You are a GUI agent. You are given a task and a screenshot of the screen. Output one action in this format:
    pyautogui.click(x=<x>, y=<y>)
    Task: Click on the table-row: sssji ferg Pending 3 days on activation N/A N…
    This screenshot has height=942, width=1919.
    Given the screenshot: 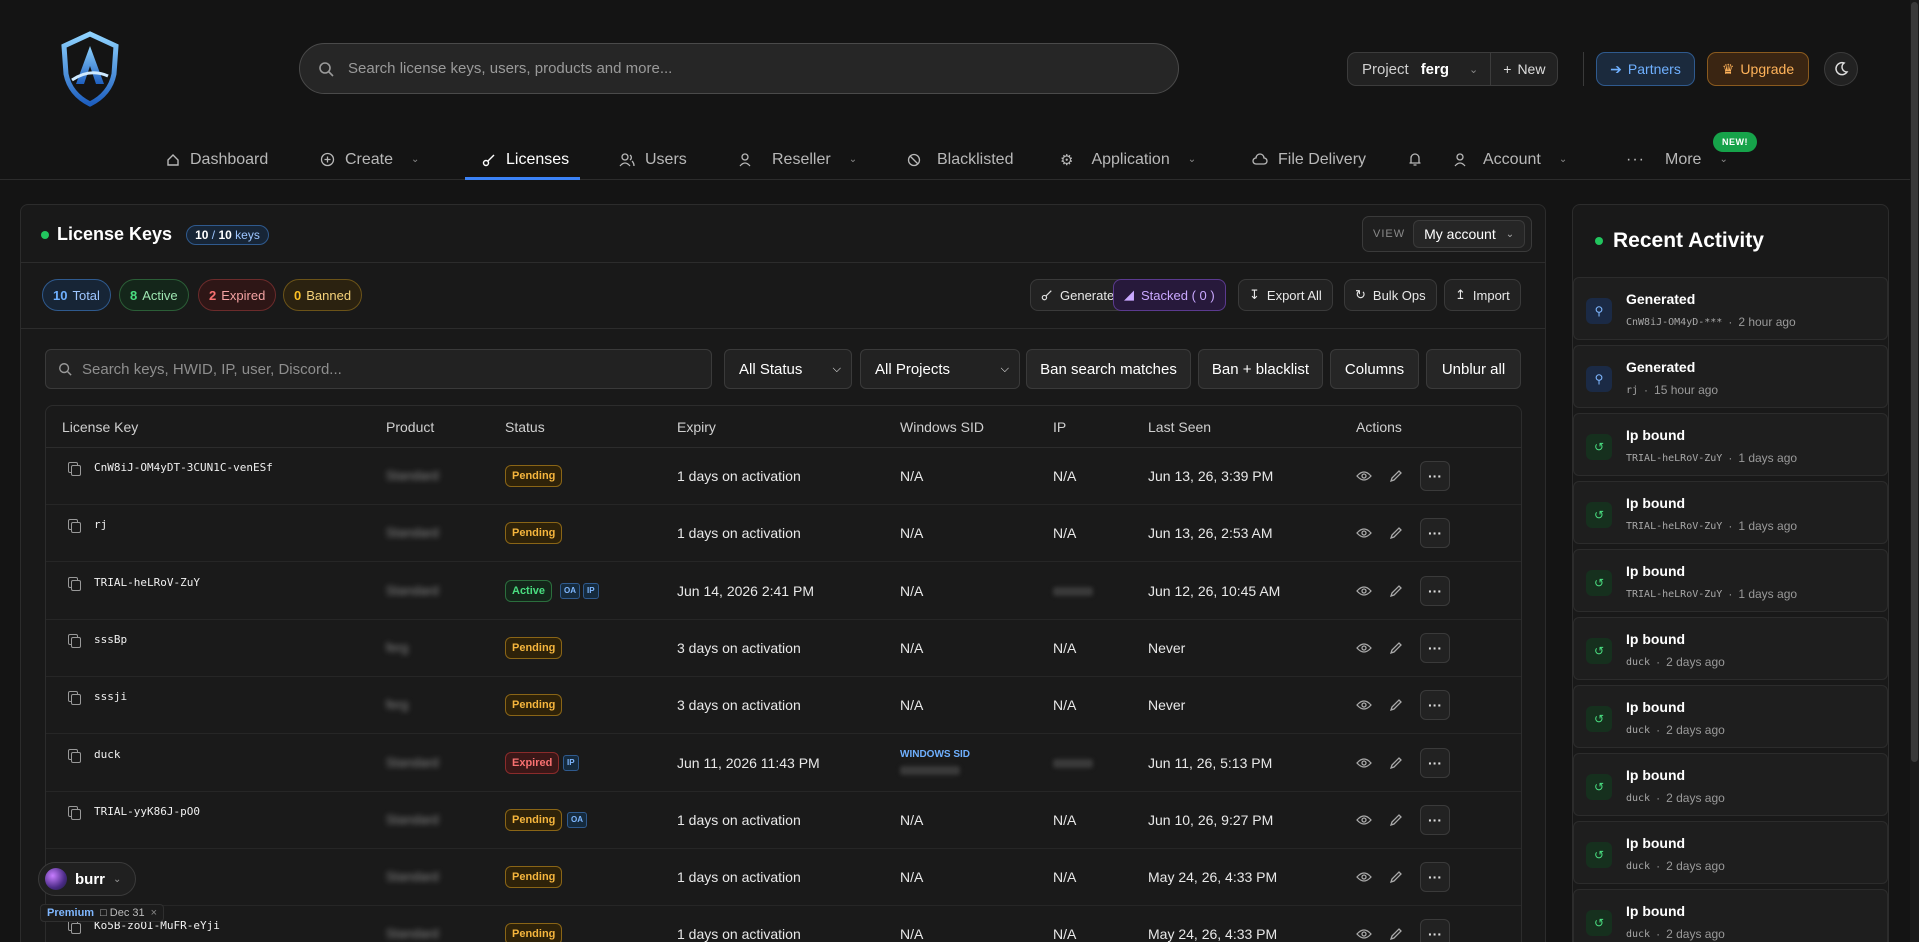 What is the action you would take?
    pyautogui.click(x=783, y=706)
    